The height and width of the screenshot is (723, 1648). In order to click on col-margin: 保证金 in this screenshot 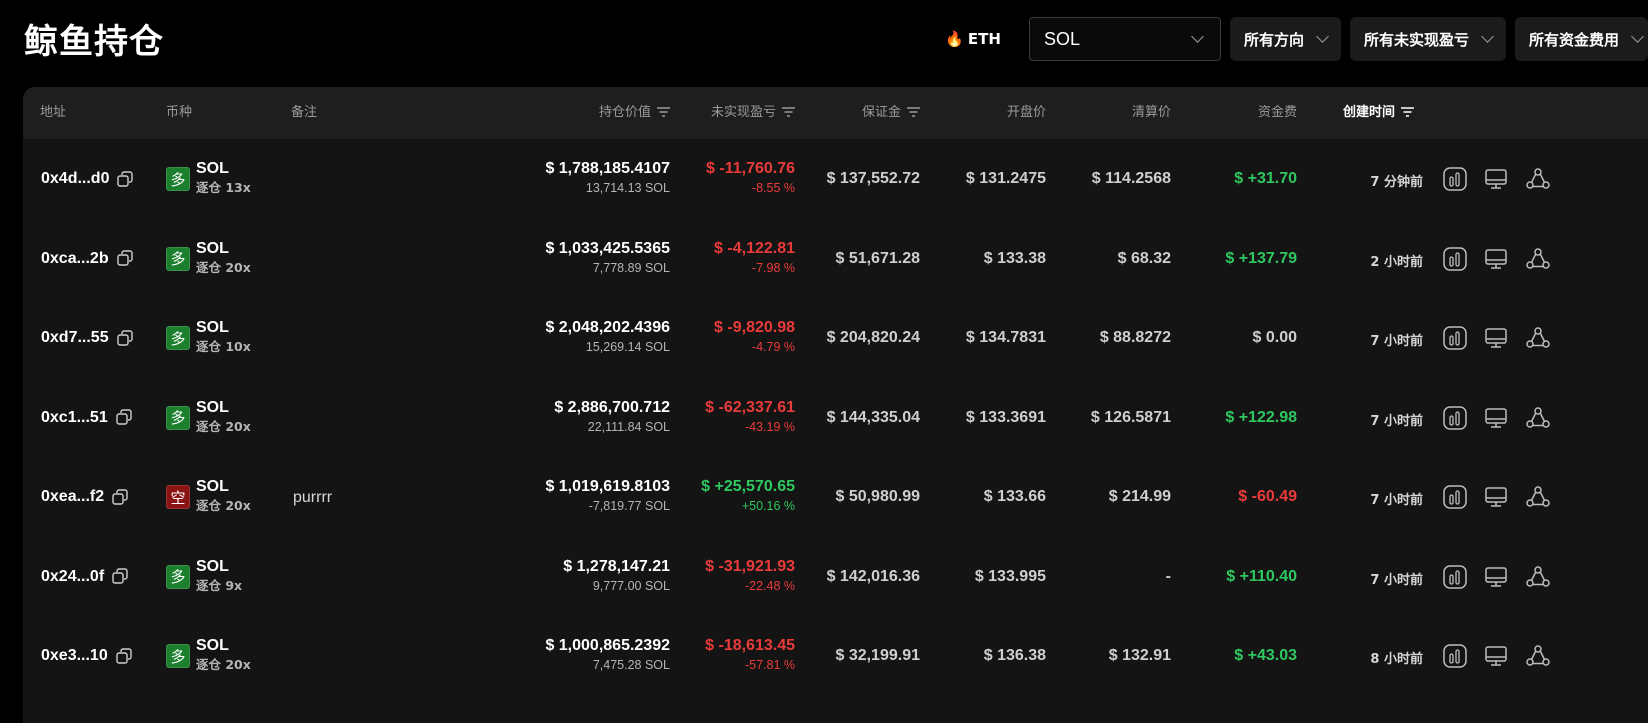, I will do `click(891, 113)`.